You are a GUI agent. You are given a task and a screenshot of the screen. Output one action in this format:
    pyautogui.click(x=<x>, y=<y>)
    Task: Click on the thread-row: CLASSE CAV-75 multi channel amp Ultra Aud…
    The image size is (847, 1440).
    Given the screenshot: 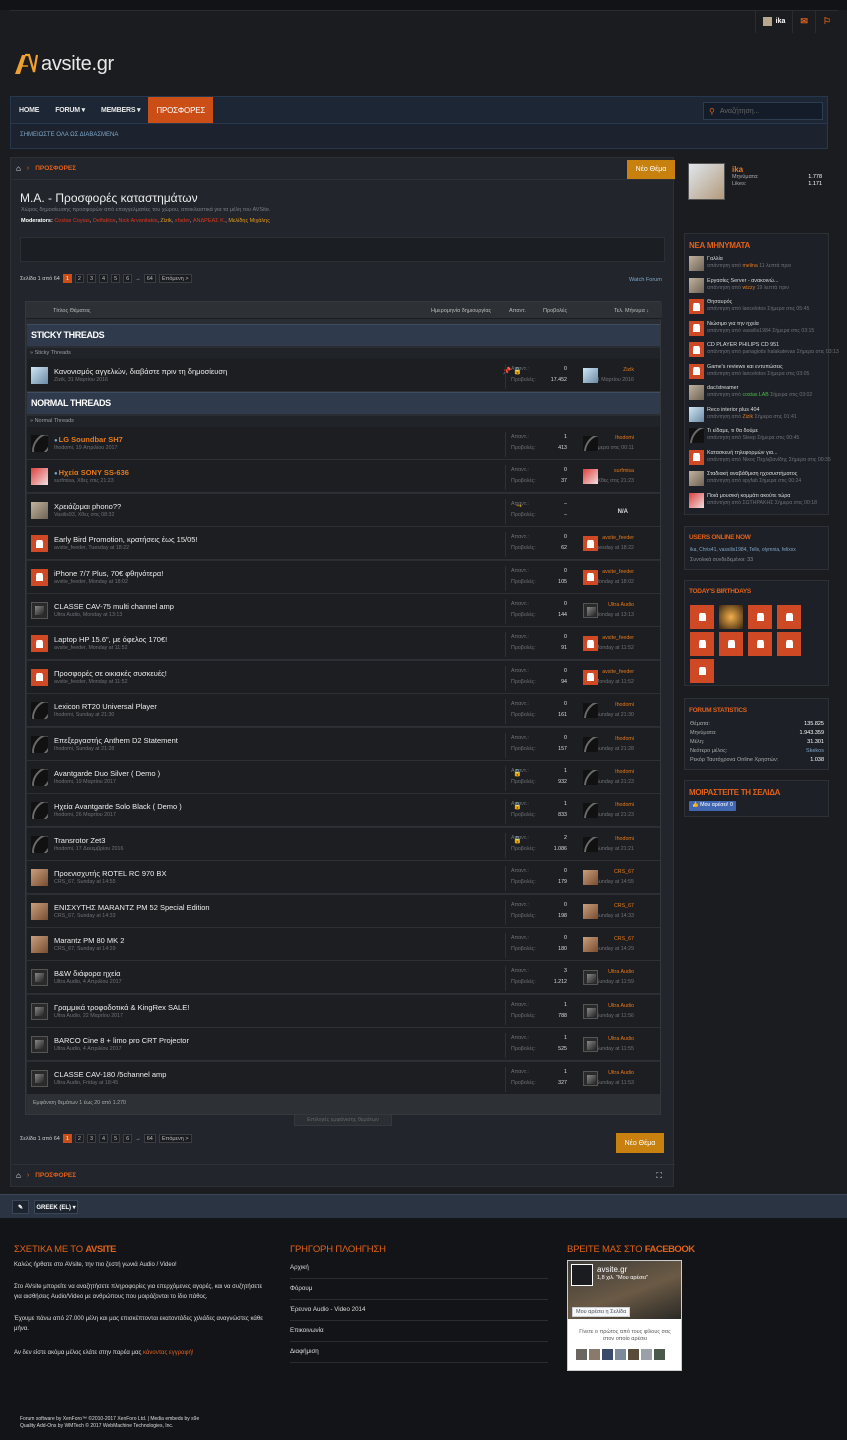 What is the action you would take?
    pyautogui.click(x=343, y=610)
    